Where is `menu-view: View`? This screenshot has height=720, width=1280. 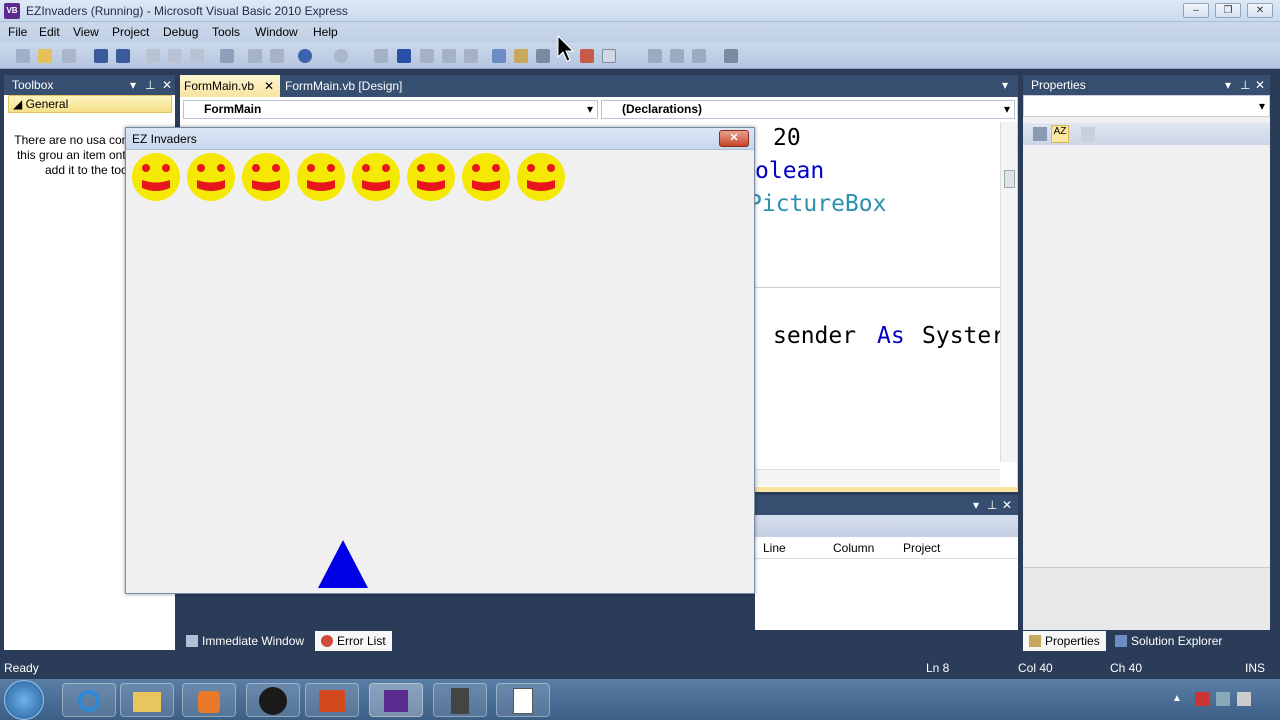
menu-view: View is located at coordinates (86, 32).